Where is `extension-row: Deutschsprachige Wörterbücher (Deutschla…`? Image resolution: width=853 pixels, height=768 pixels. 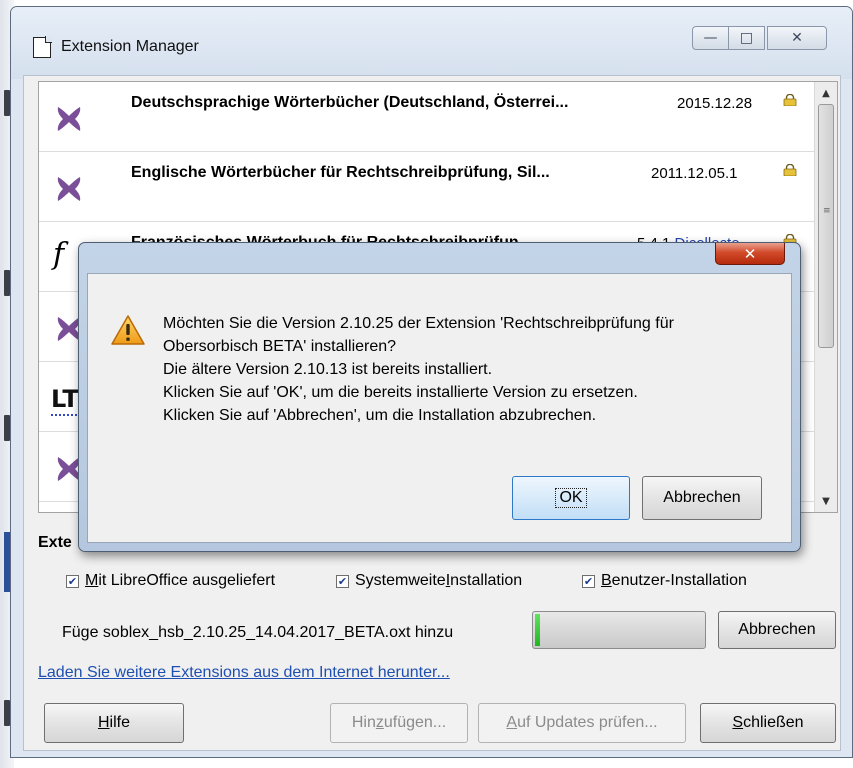 extension-row: Deutschsprachige Wörterbücher (Deutschla… is located at coordinates (427, 117).